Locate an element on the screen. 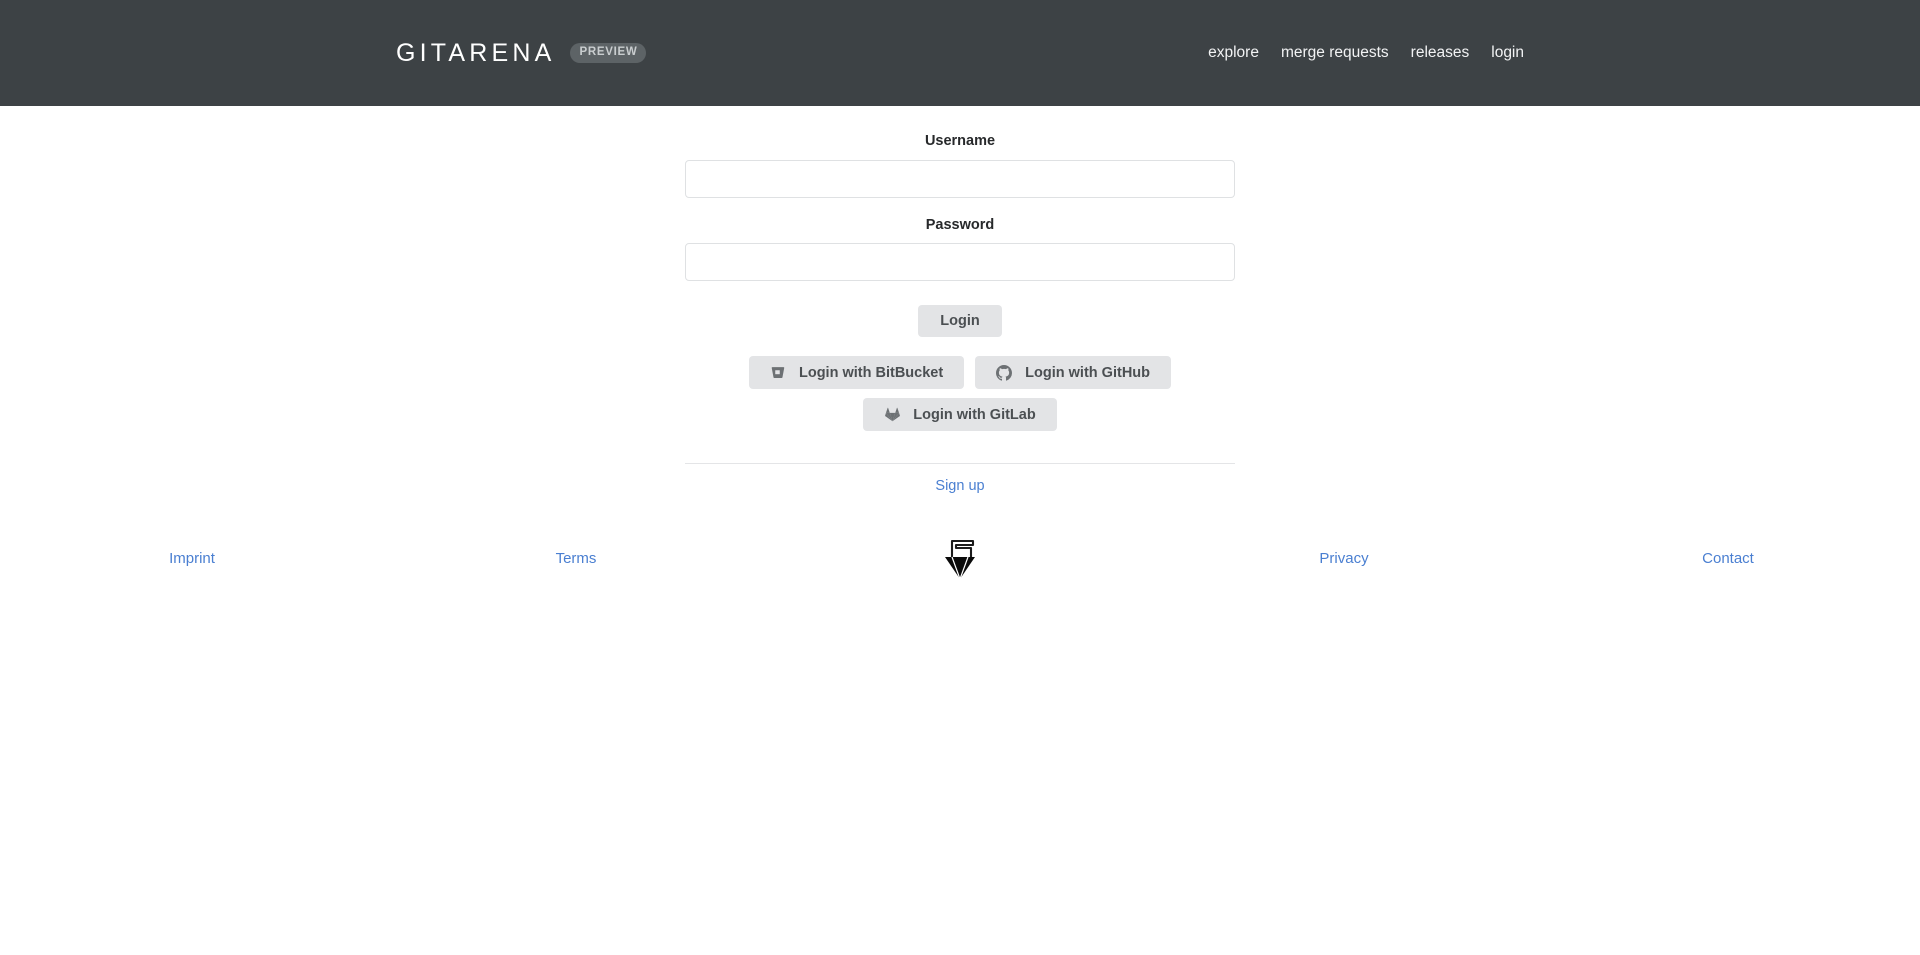 The width and height of the screenshot is (1920, 955). github-icon is located at coordinates (1004, 372).